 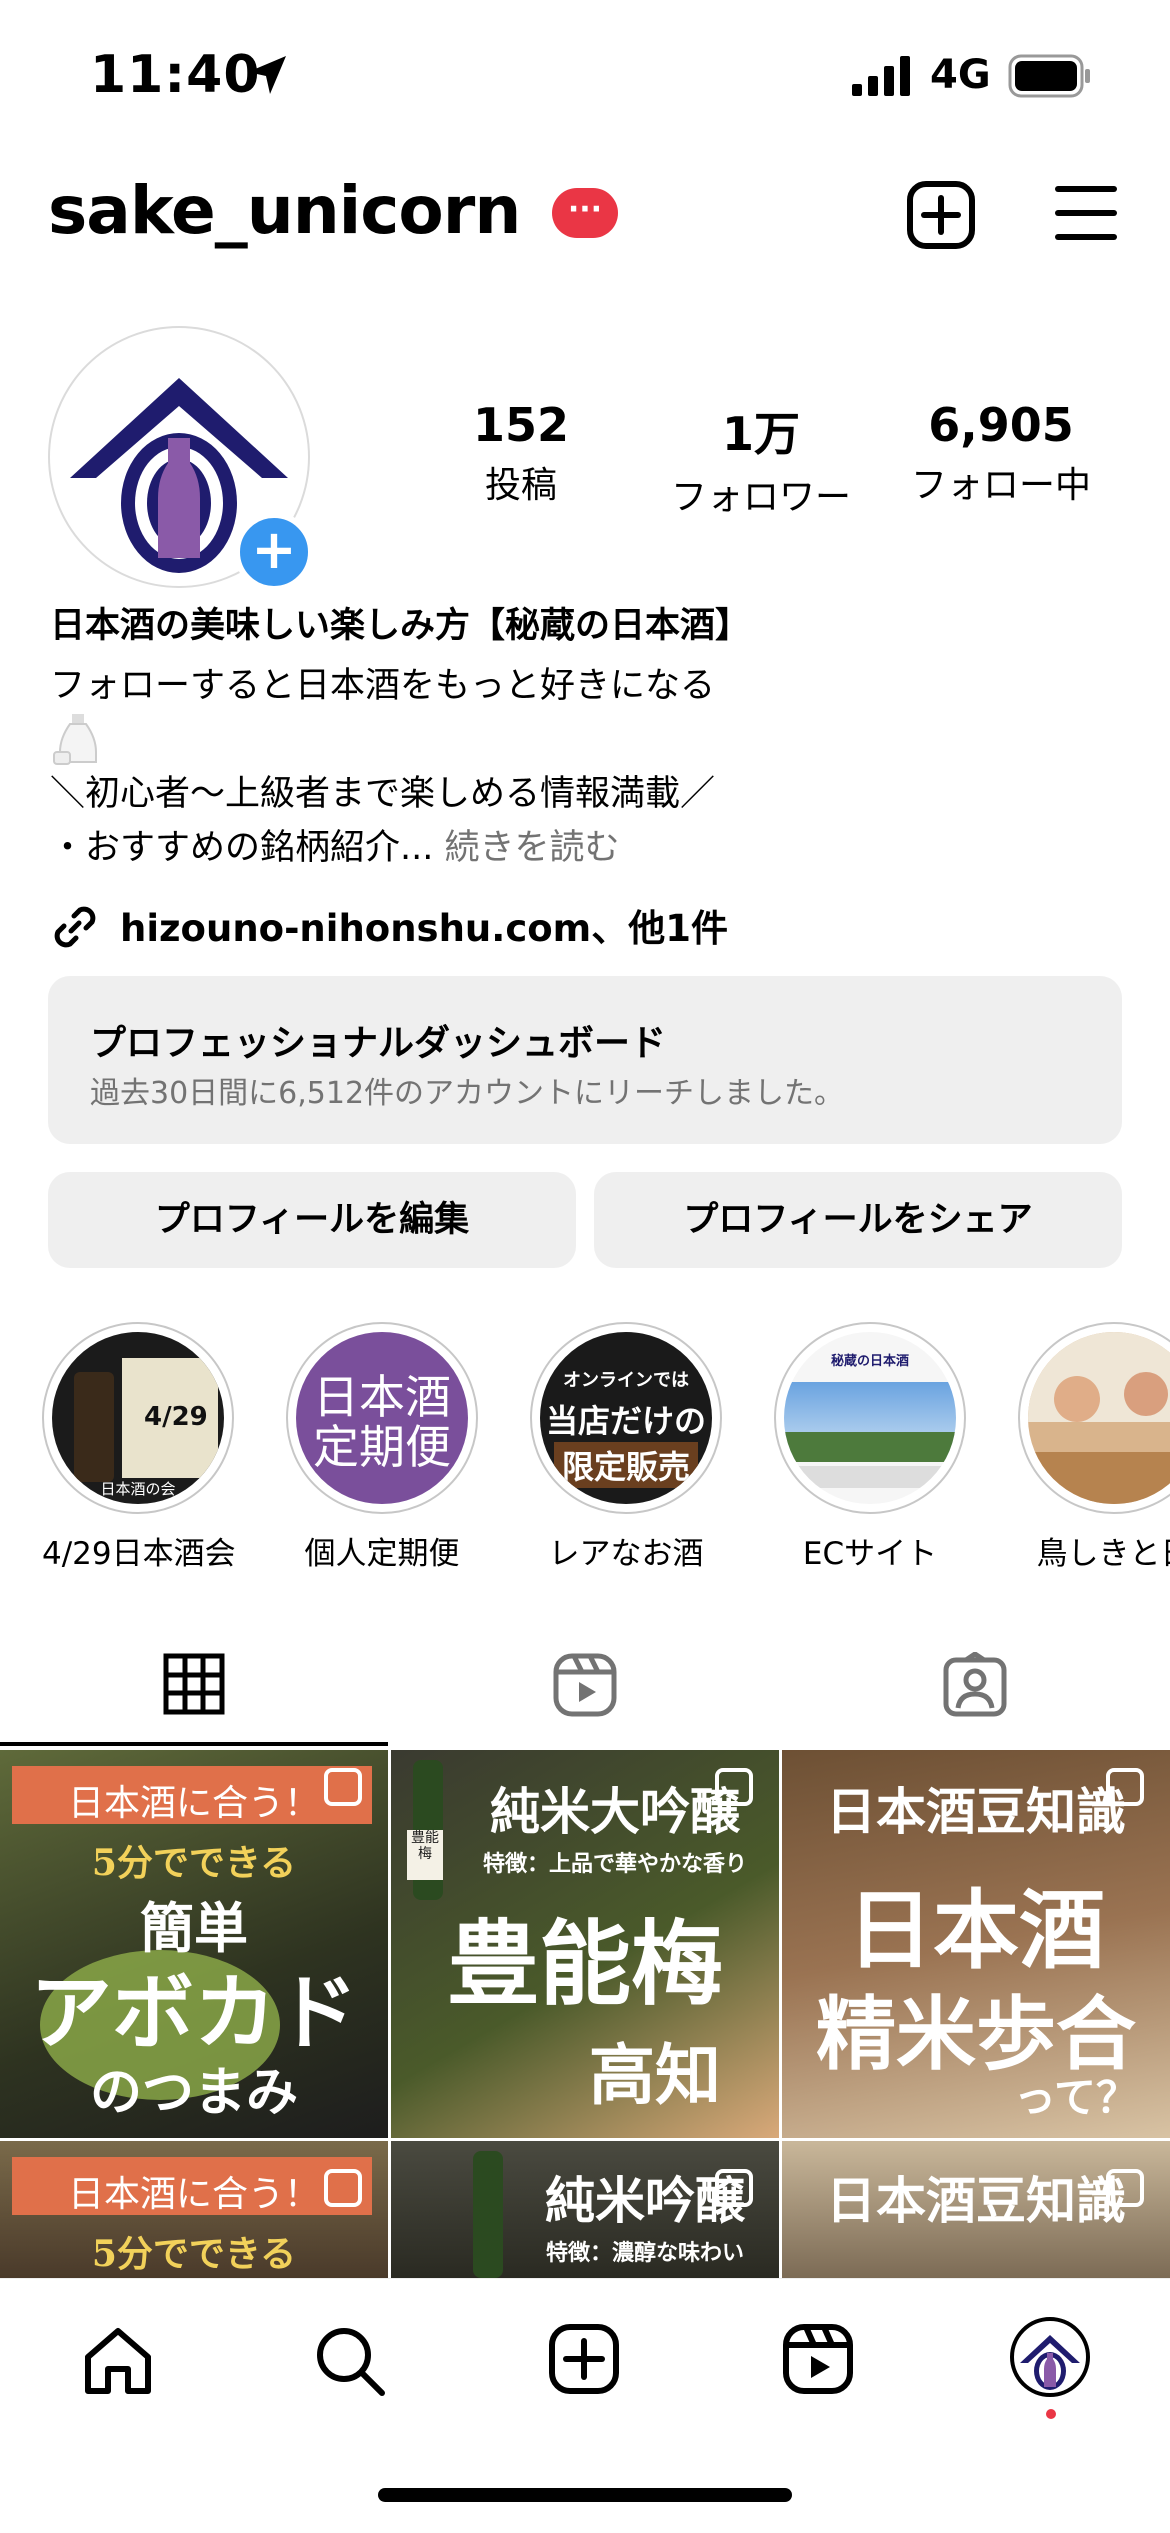 I want to click on battery-icon, so click(x=1049, y=76).